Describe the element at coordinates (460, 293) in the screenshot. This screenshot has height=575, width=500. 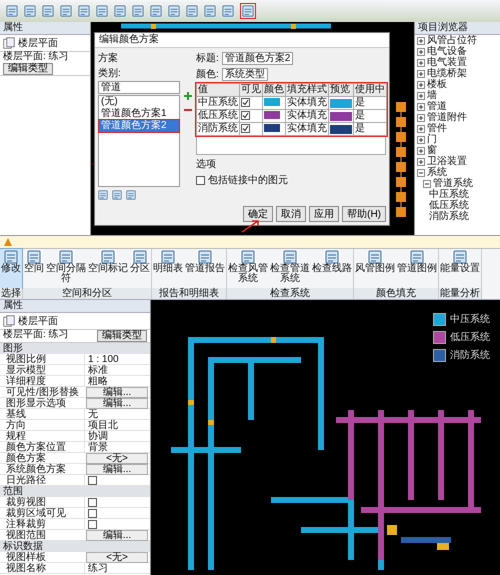
I see `panel-label: 能量分析` at that location.